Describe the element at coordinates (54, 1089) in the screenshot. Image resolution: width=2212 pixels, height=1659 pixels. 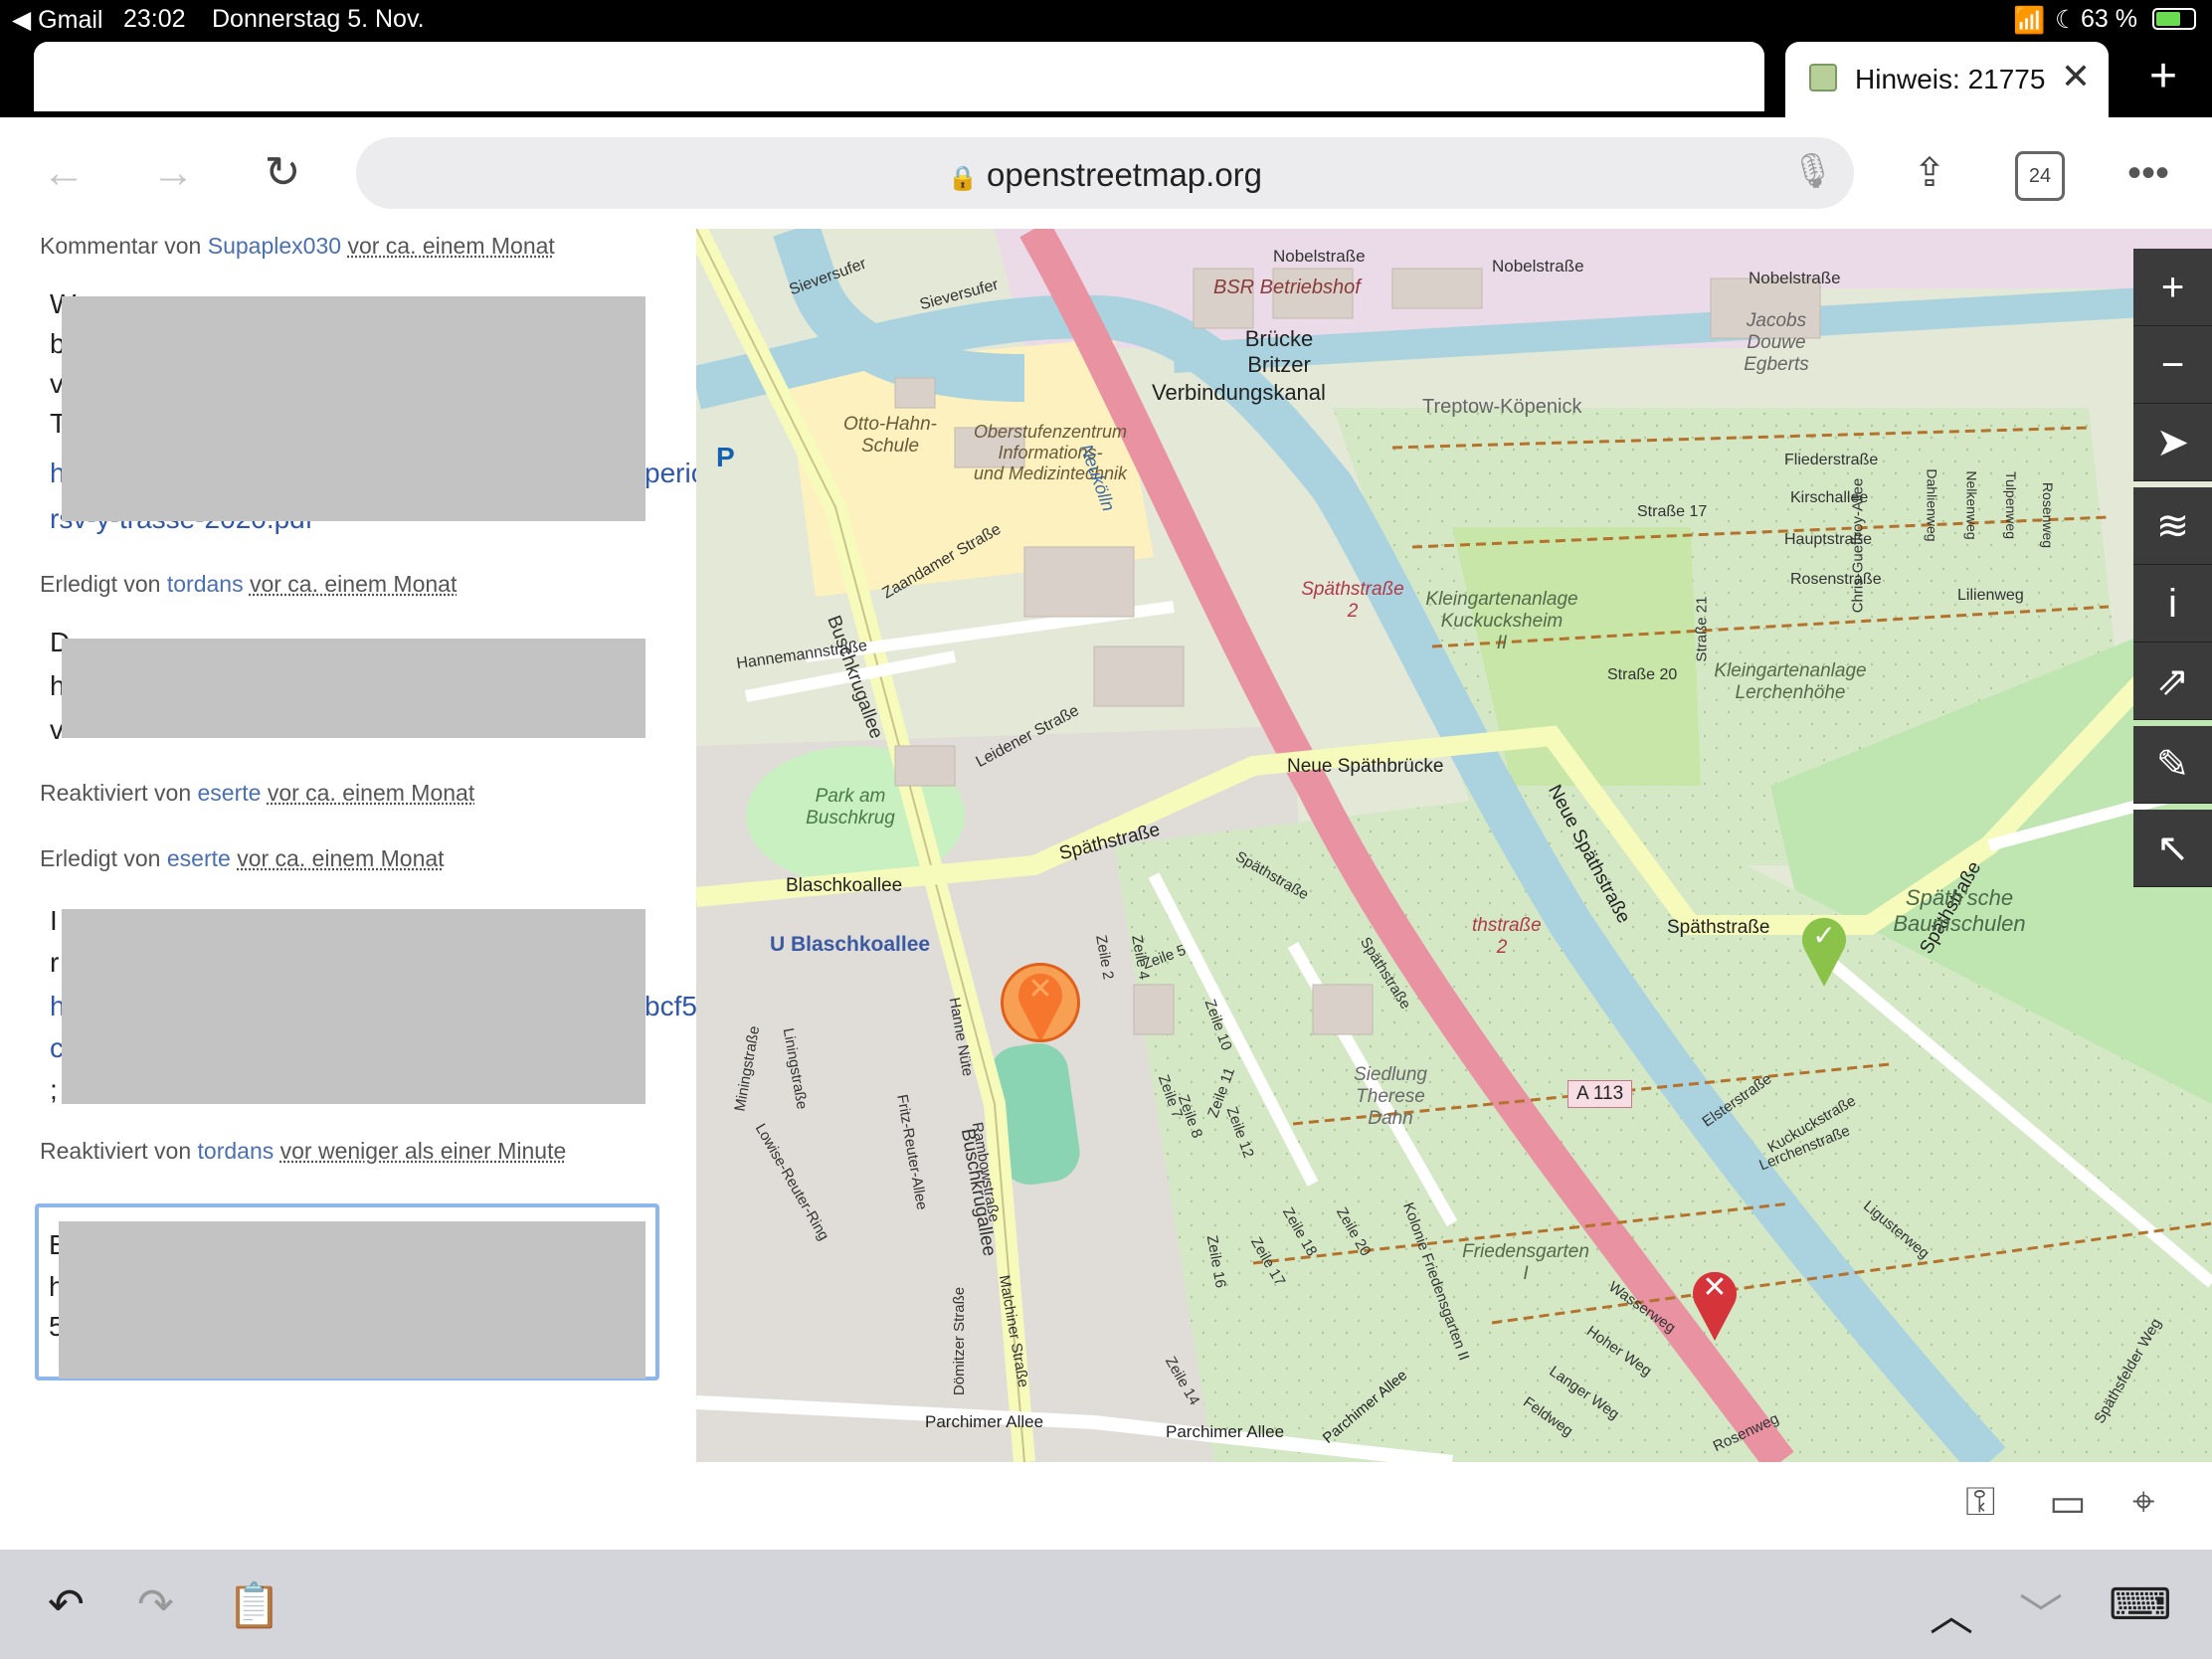
I see `comment-peek: ;` at that location.